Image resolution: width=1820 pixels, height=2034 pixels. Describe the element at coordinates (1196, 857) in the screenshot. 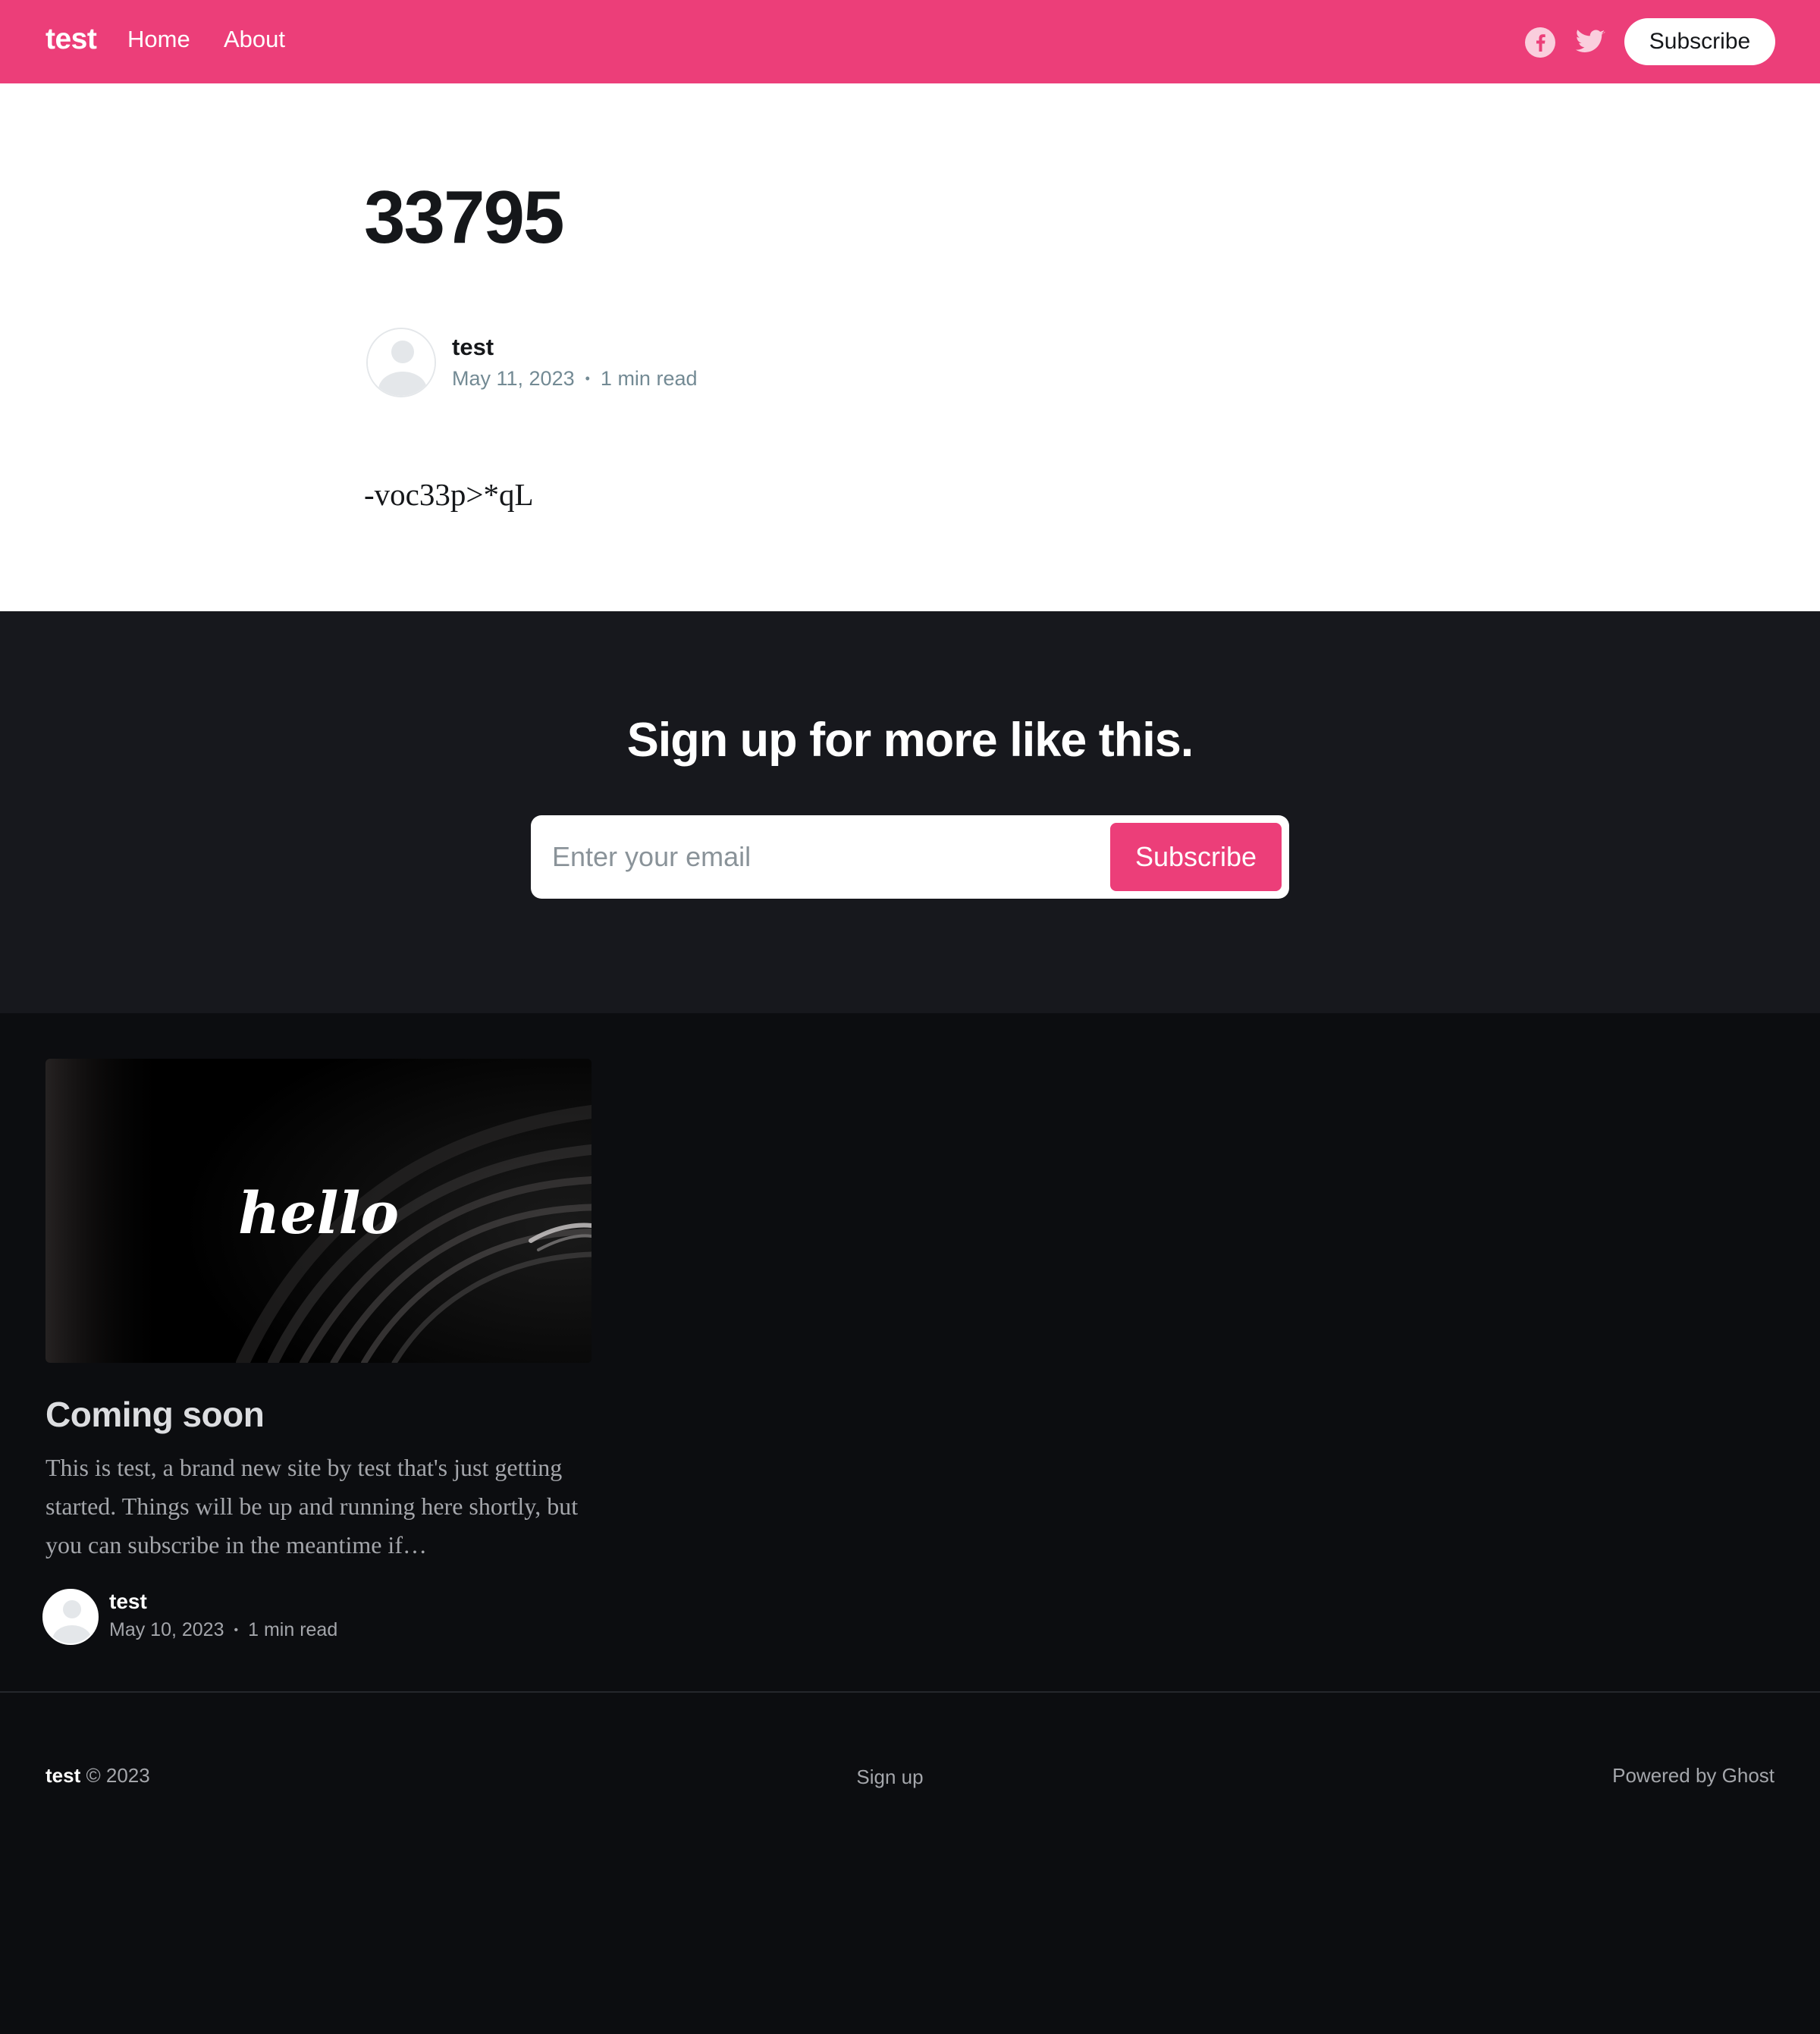

I see `signup-subscribe-button: Subscribe` at that location.